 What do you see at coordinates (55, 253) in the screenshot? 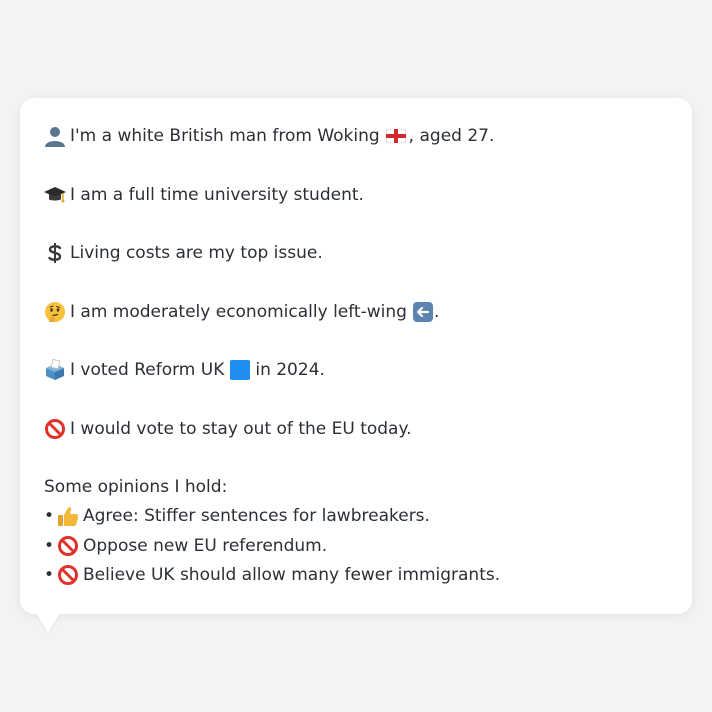
I see `dollar-sign-icon` at bounding box center [55, 253].